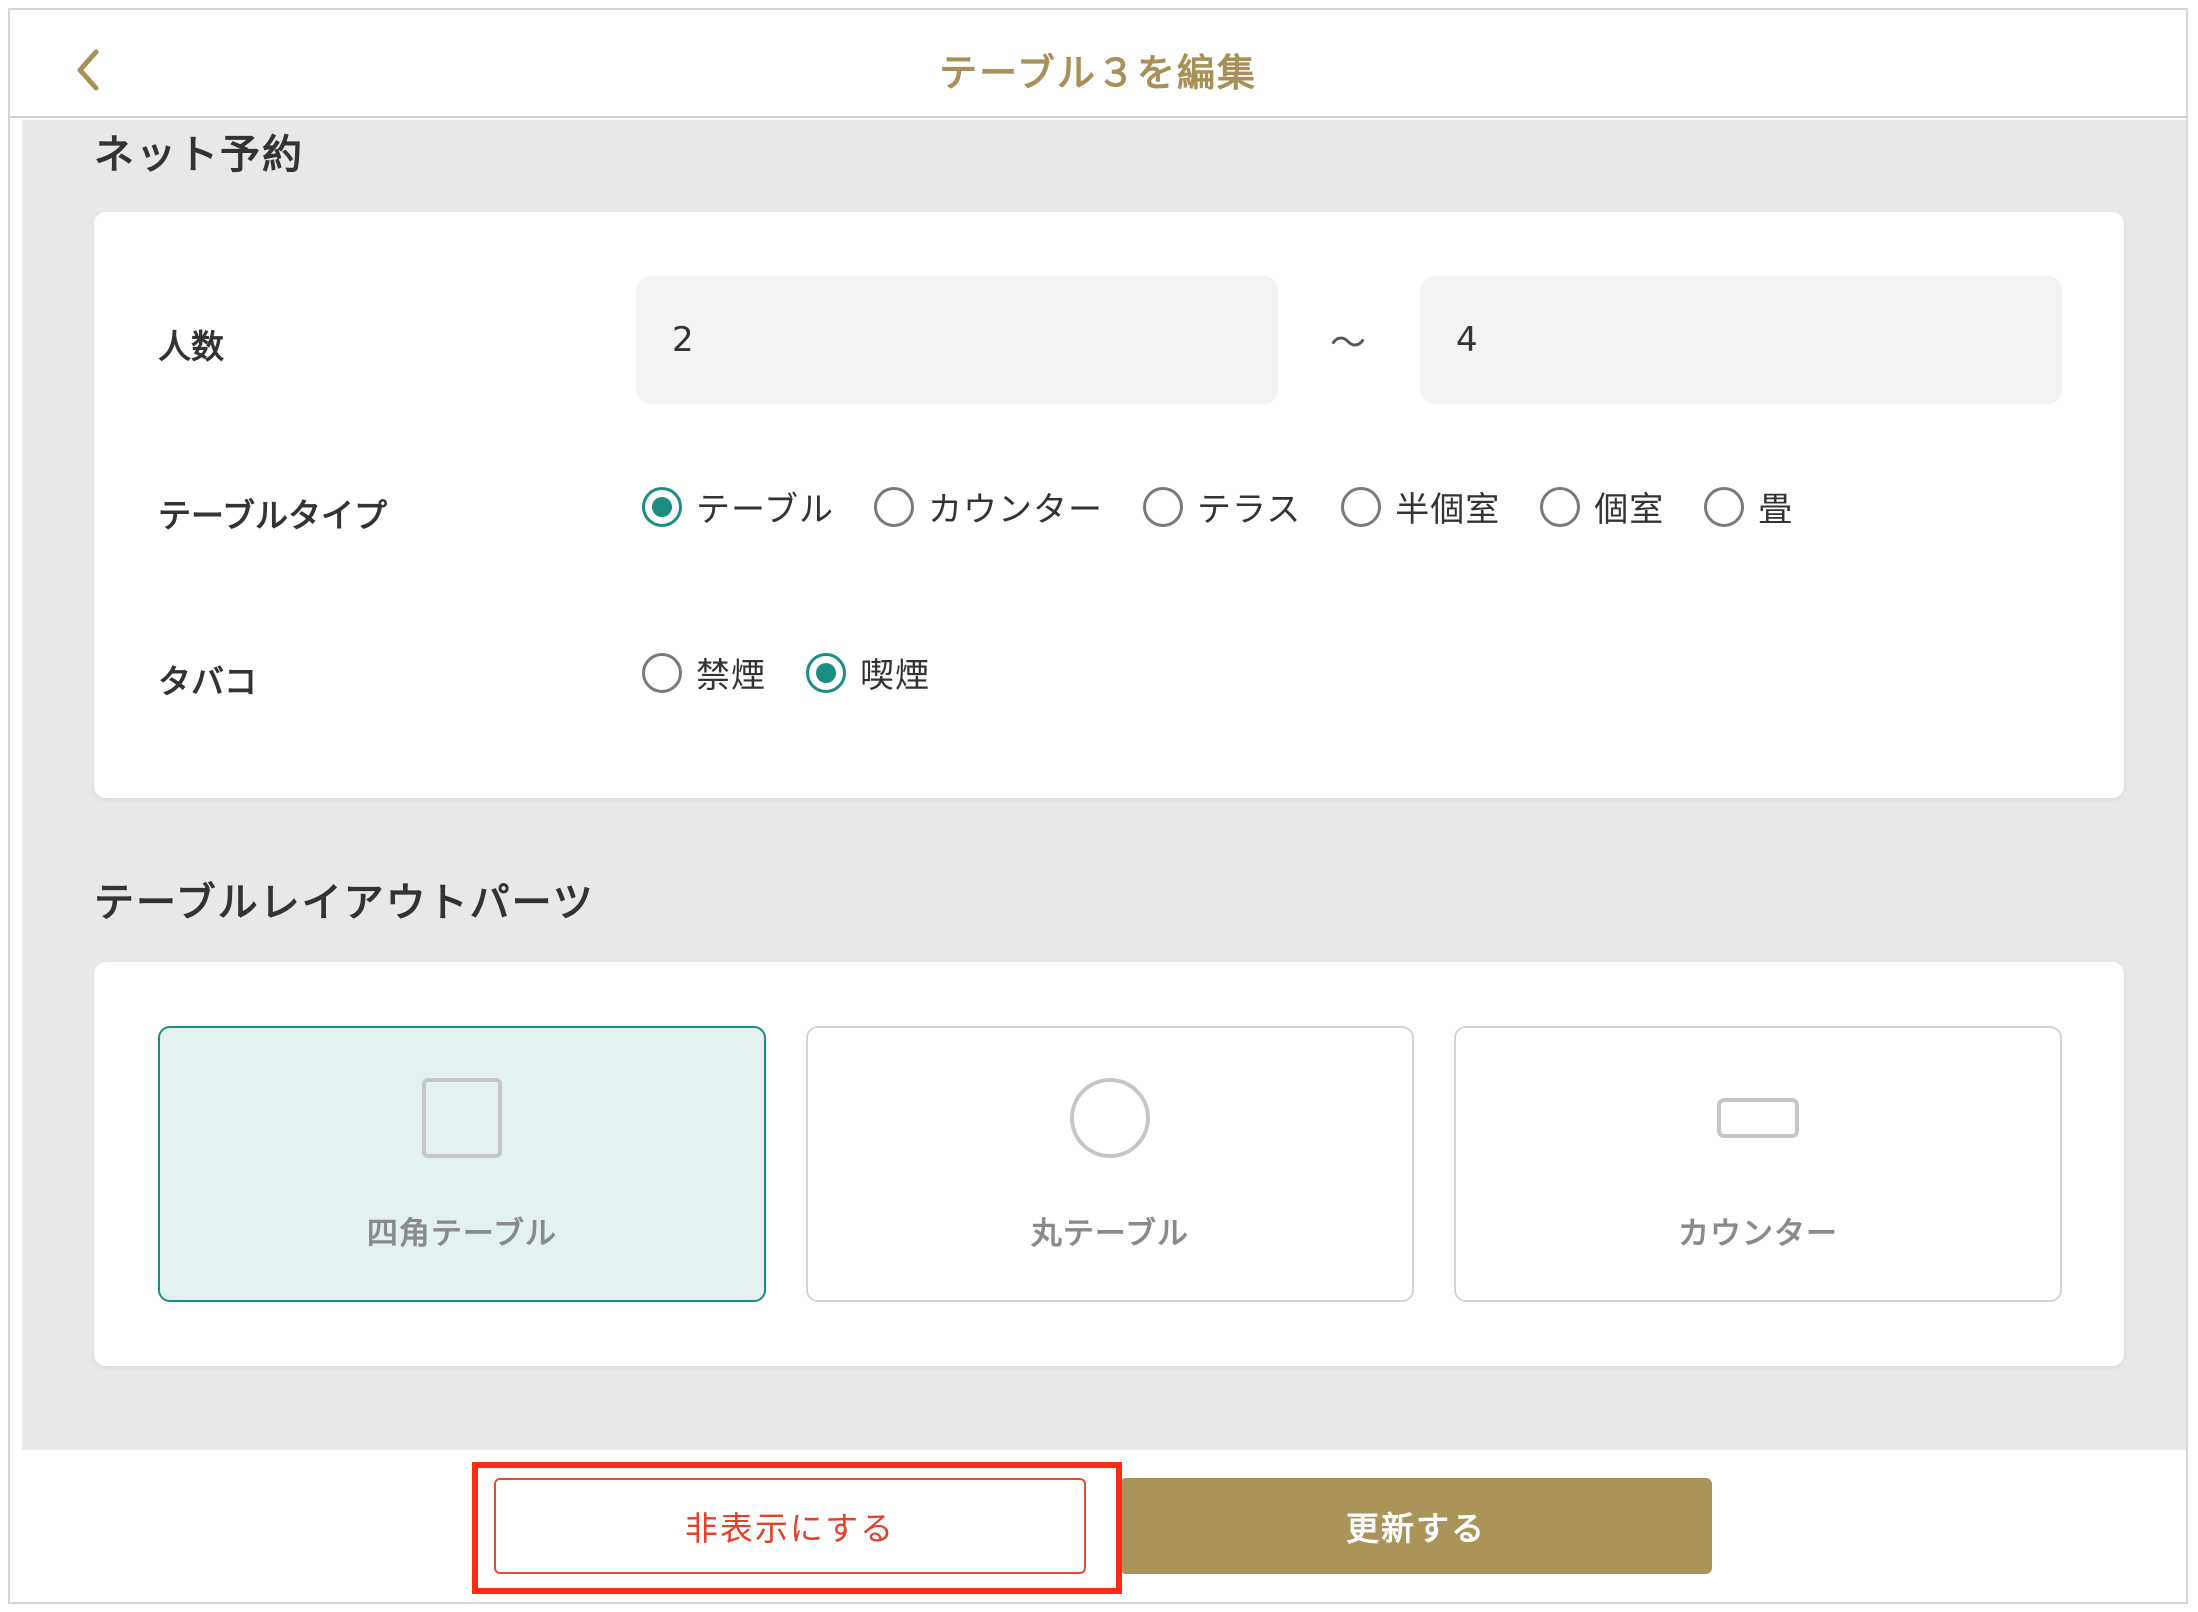  Describe the element at coordinates (344, 903) in the screenshot. I see `section-title-layout-parts: テーブルレイアウトパーツ` at that location.